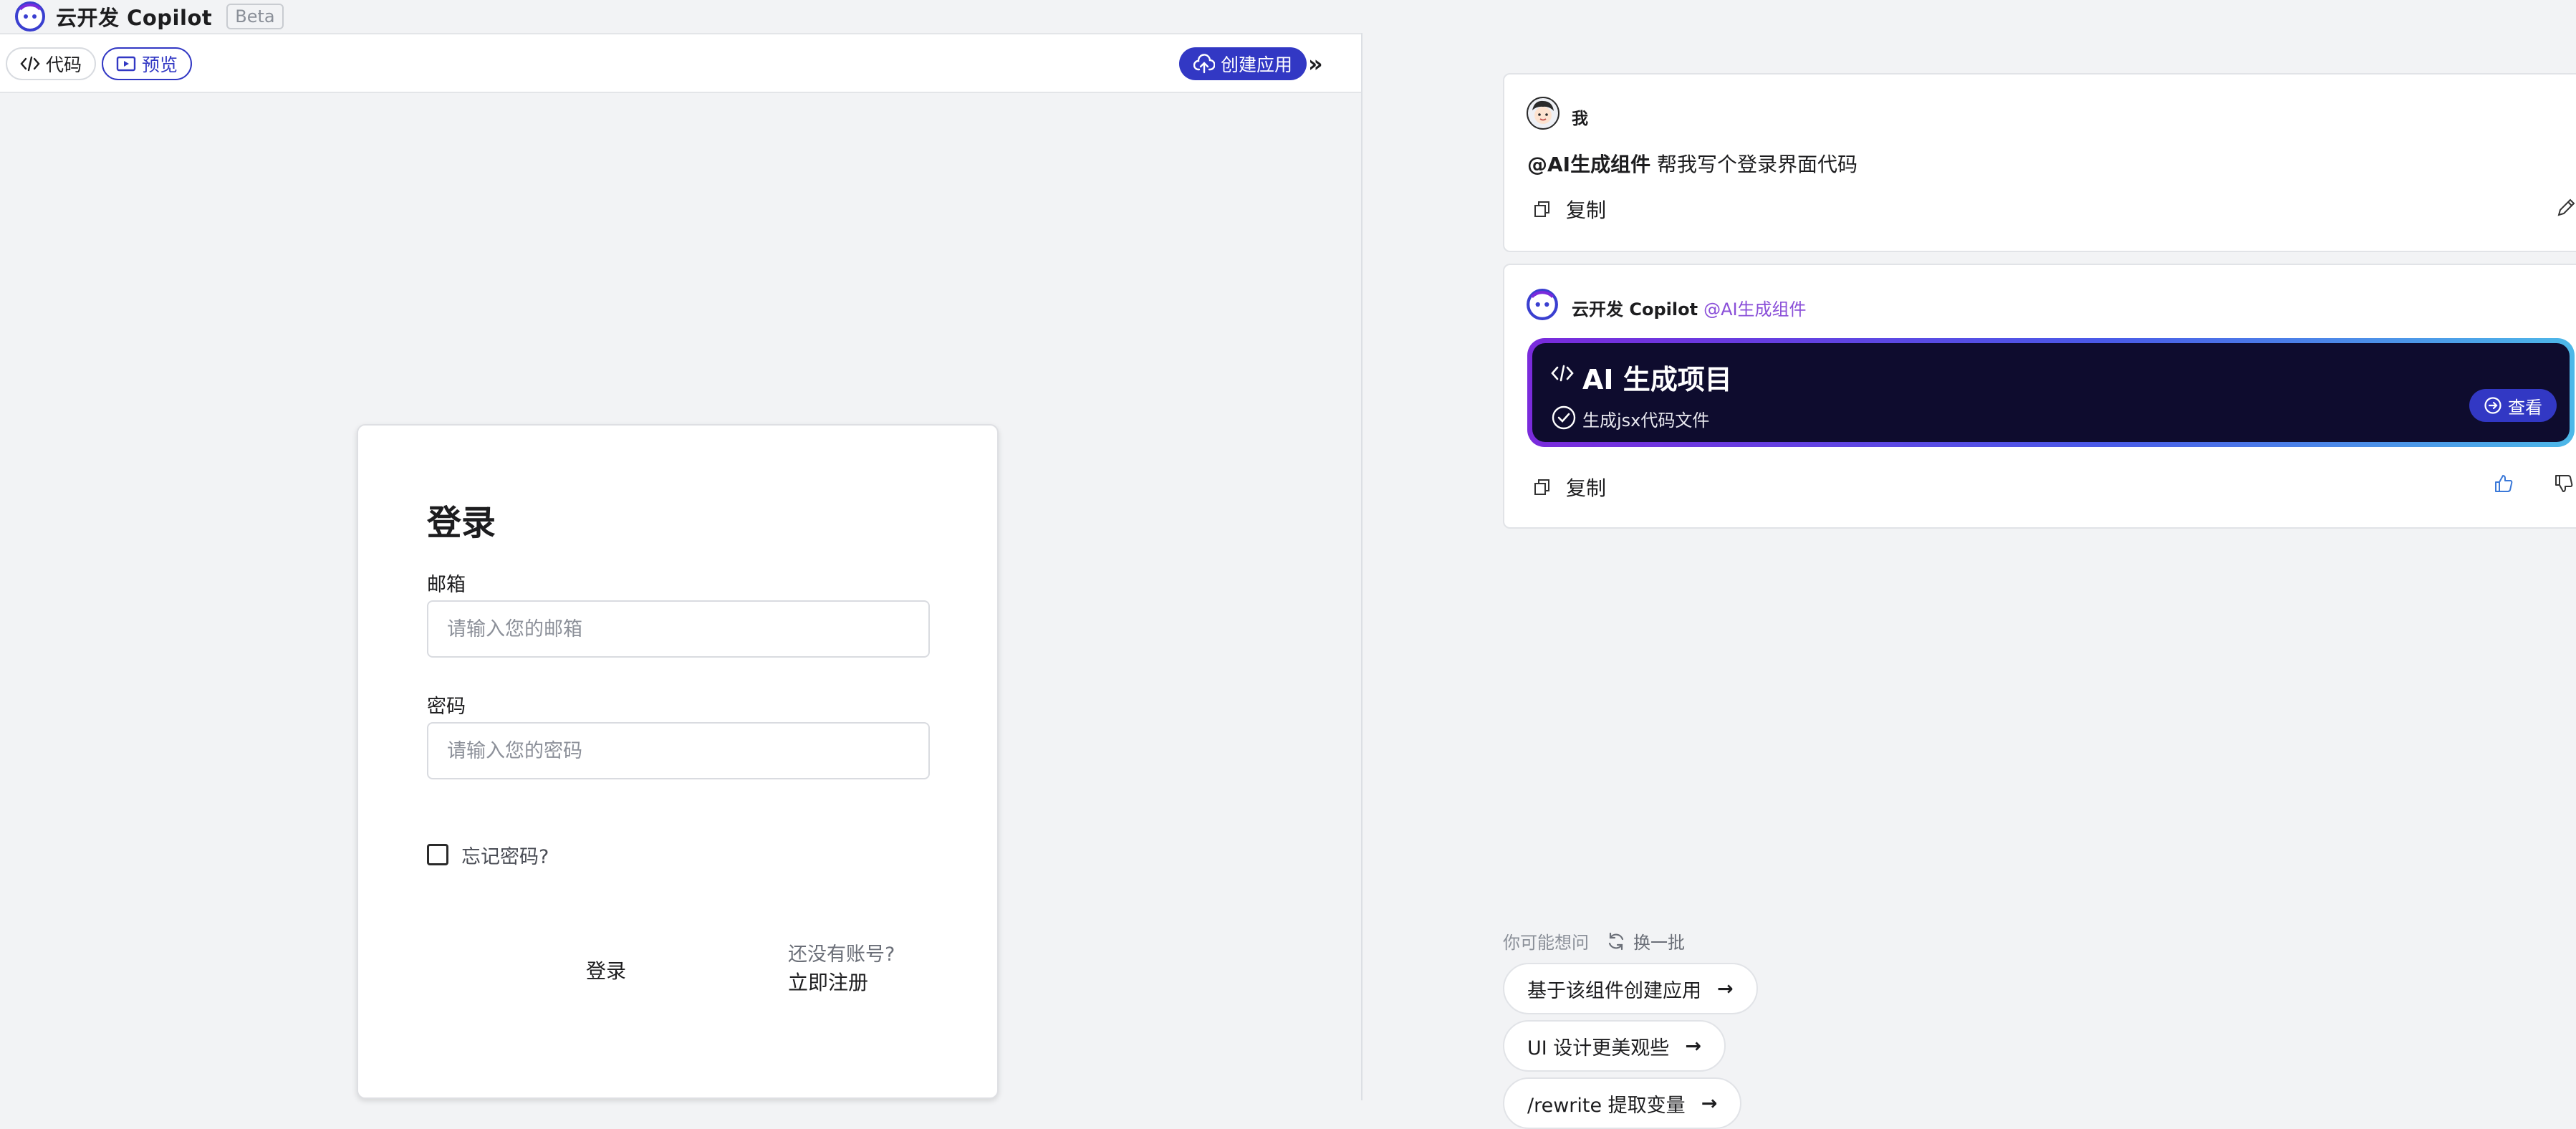 This screenshot has height=1129, width=2576. I want to click on mention-tag: @AI生成组件, so click(1589, 164).